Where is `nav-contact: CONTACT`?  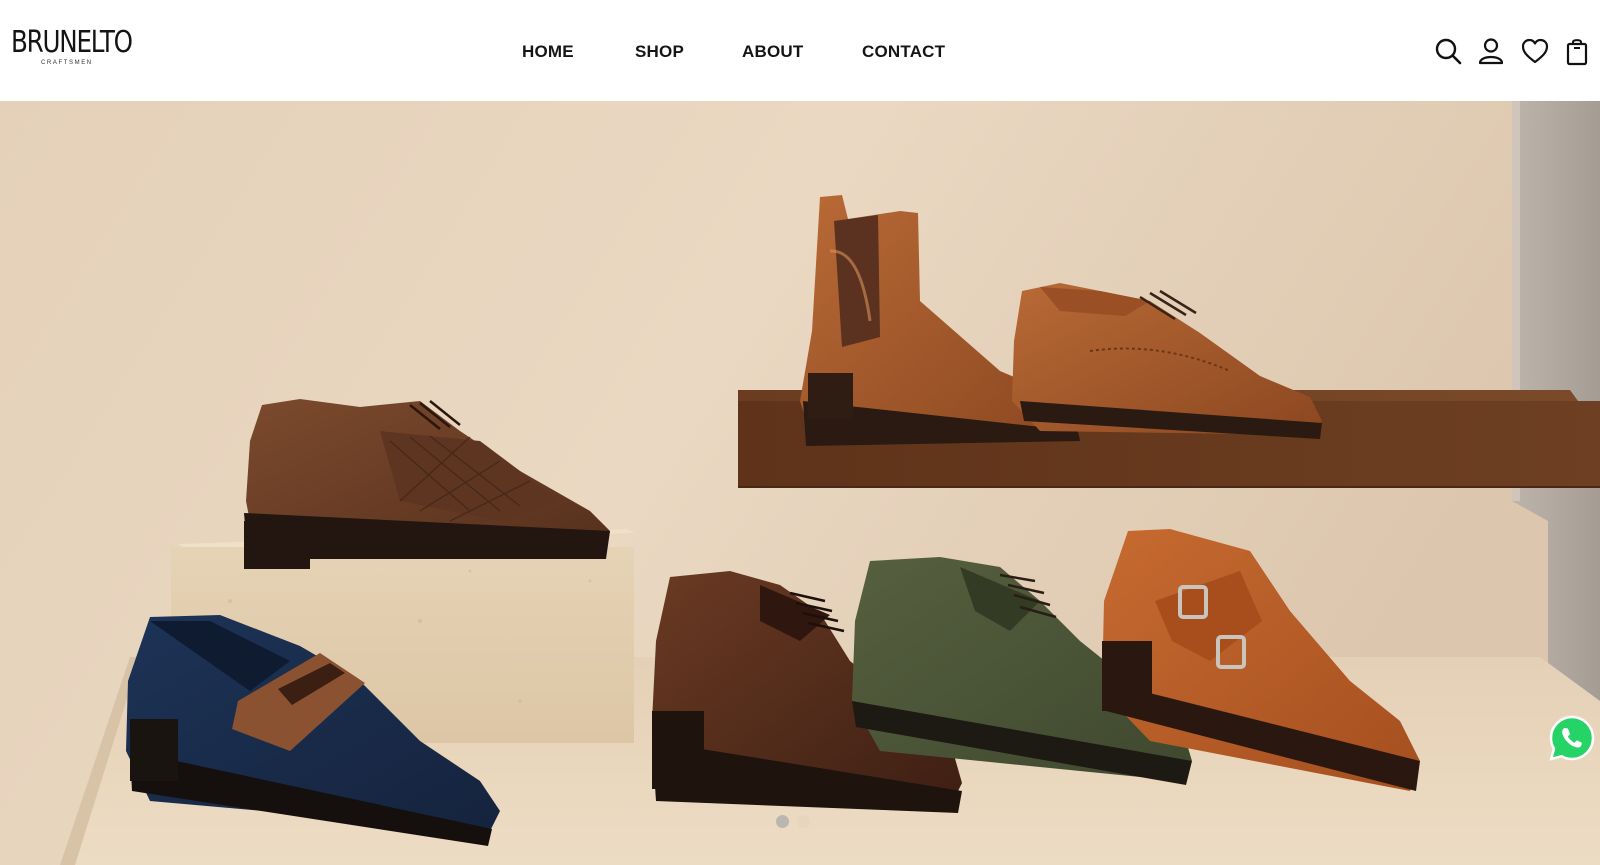 nav-contact: CONTACT is located at coordinates (903, 52).